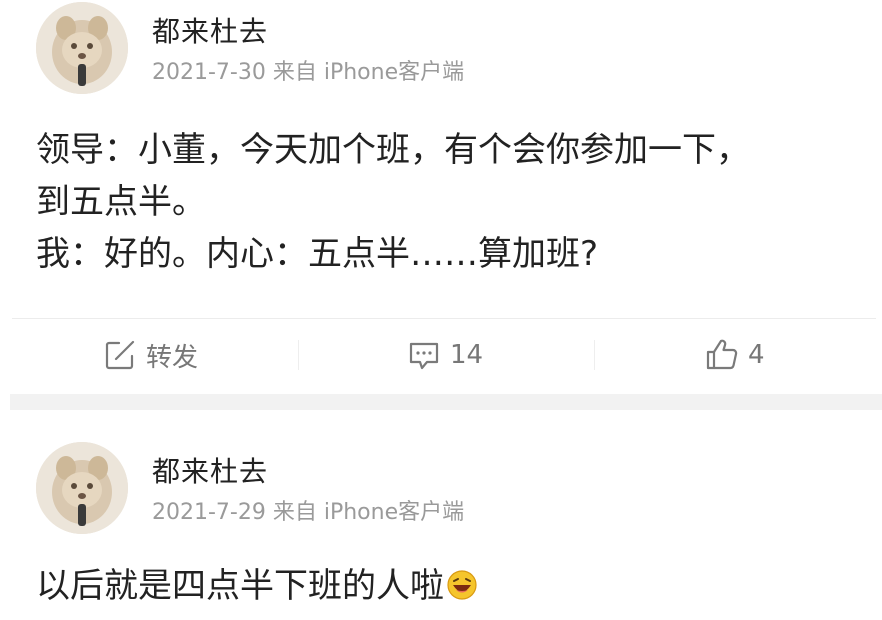 Image resolution: width=882 pixels, height=620 pixels. I want to click on post-meta: 2021-7-29 来自 iPhone客户端, so click(308, 512).